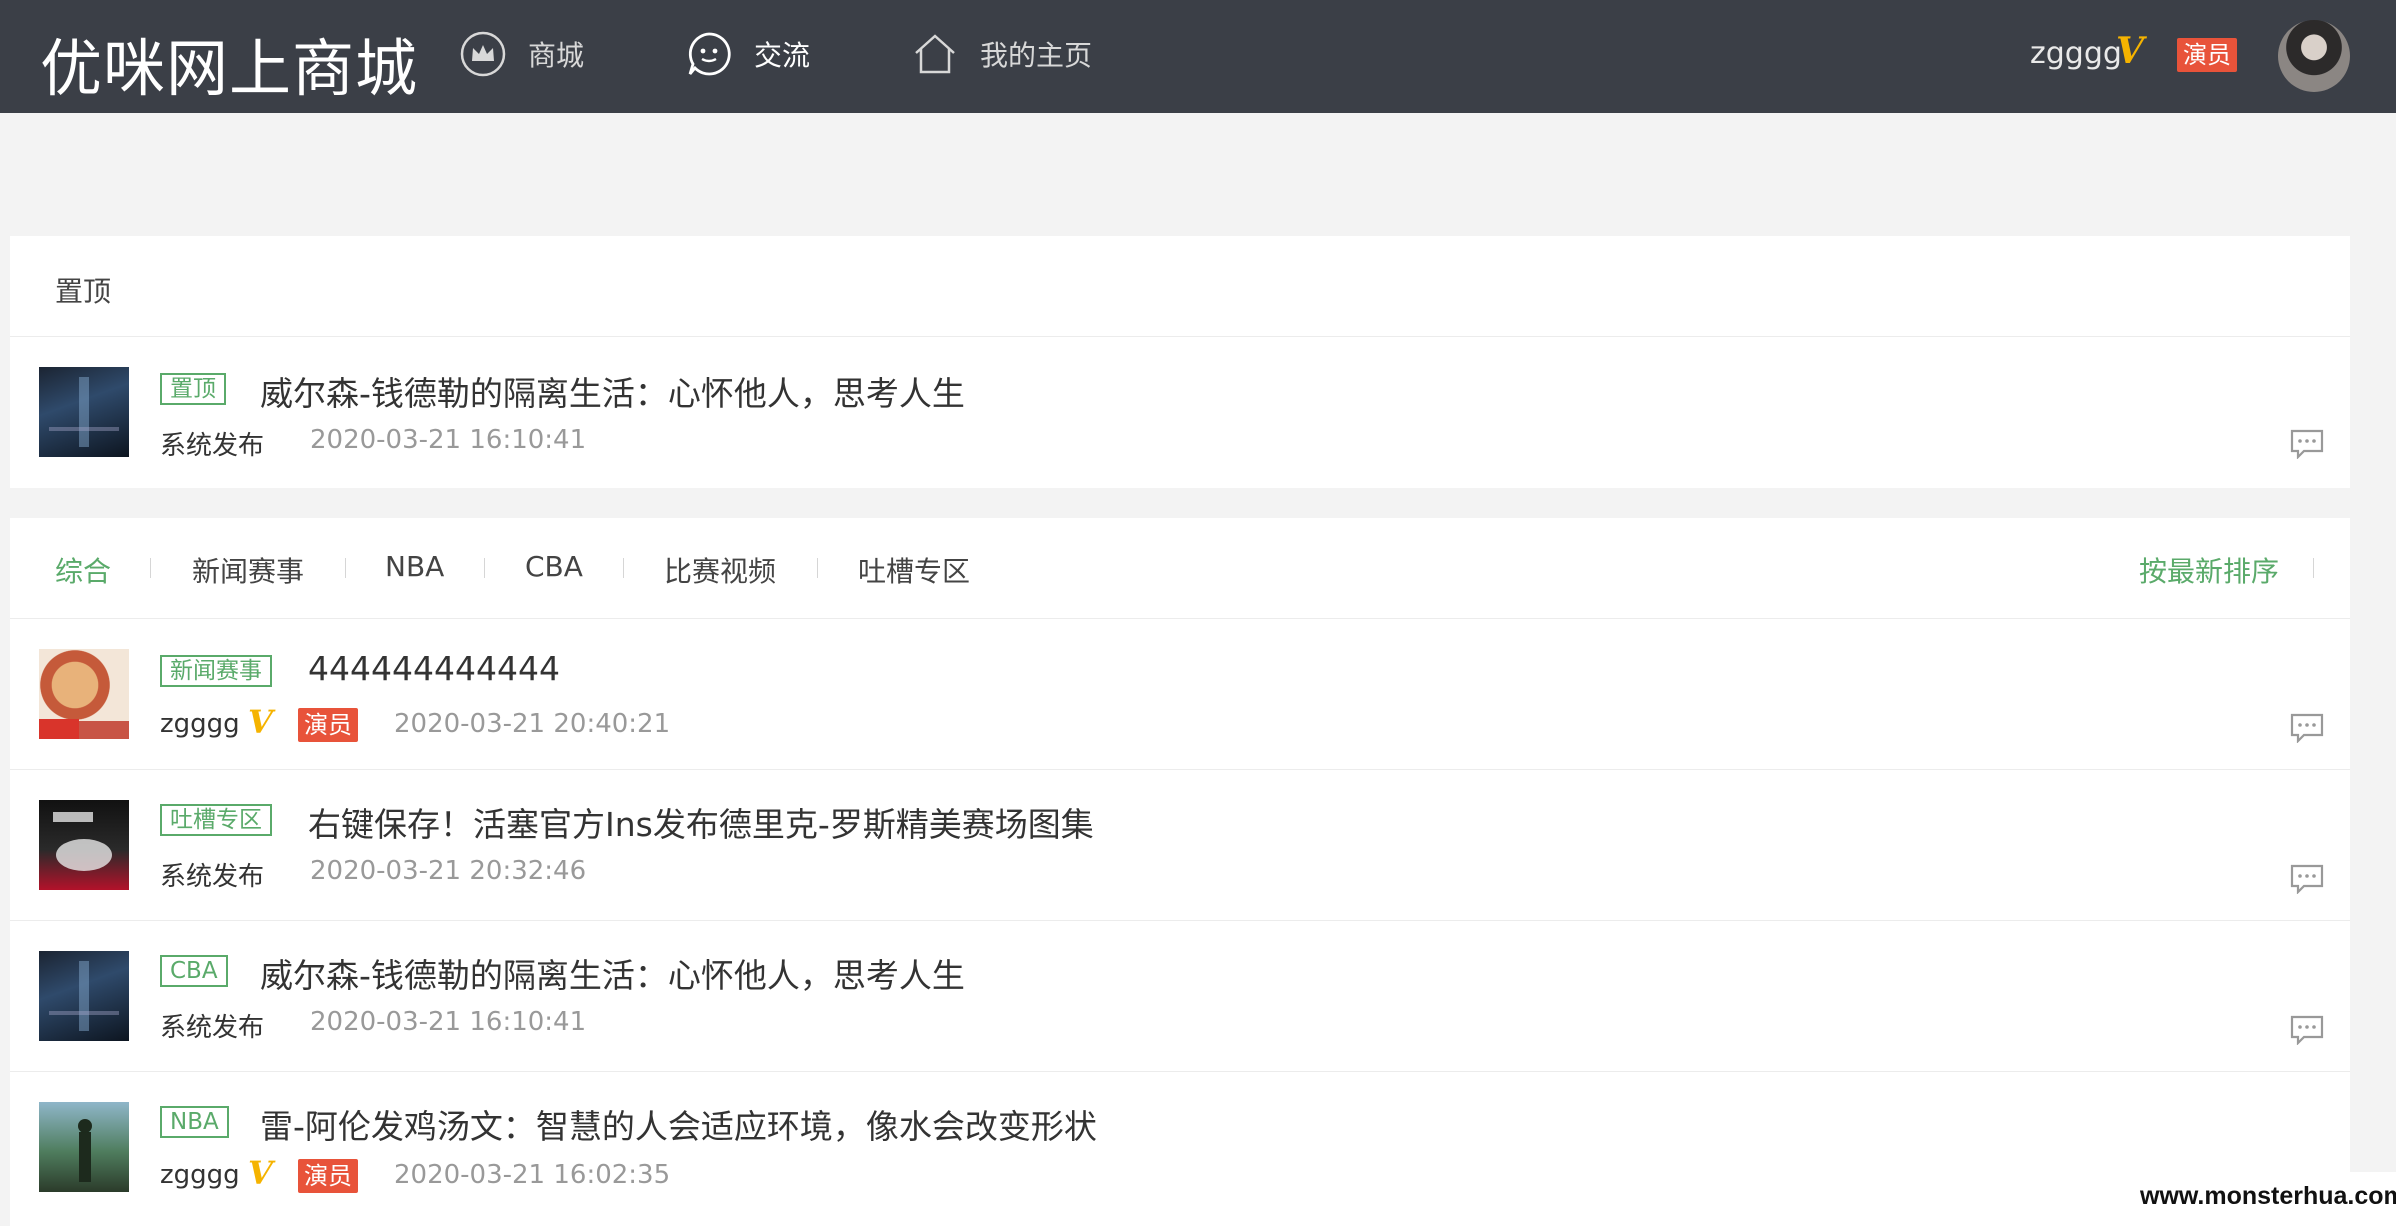 The width and height of the screenshot is (2396, 1226). What do you see at coordinates (193, 389) in the screenshot?
I see `post-tag: 置顶` at bounding box center [193, 389].